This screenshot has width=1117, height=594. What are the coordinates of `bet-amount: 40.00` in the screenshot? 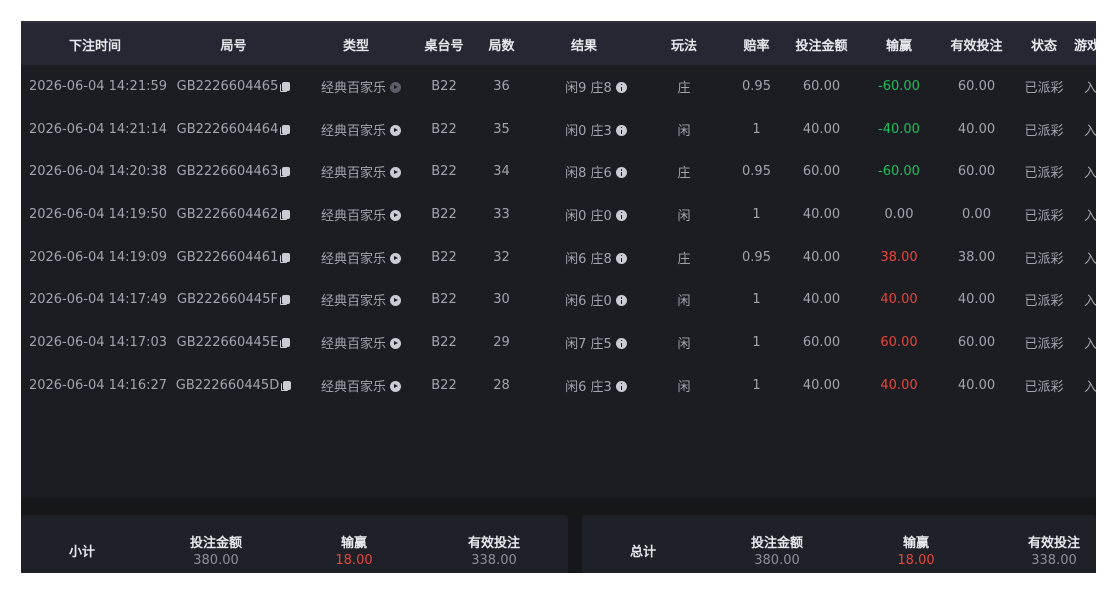 It's located at (821, 214).